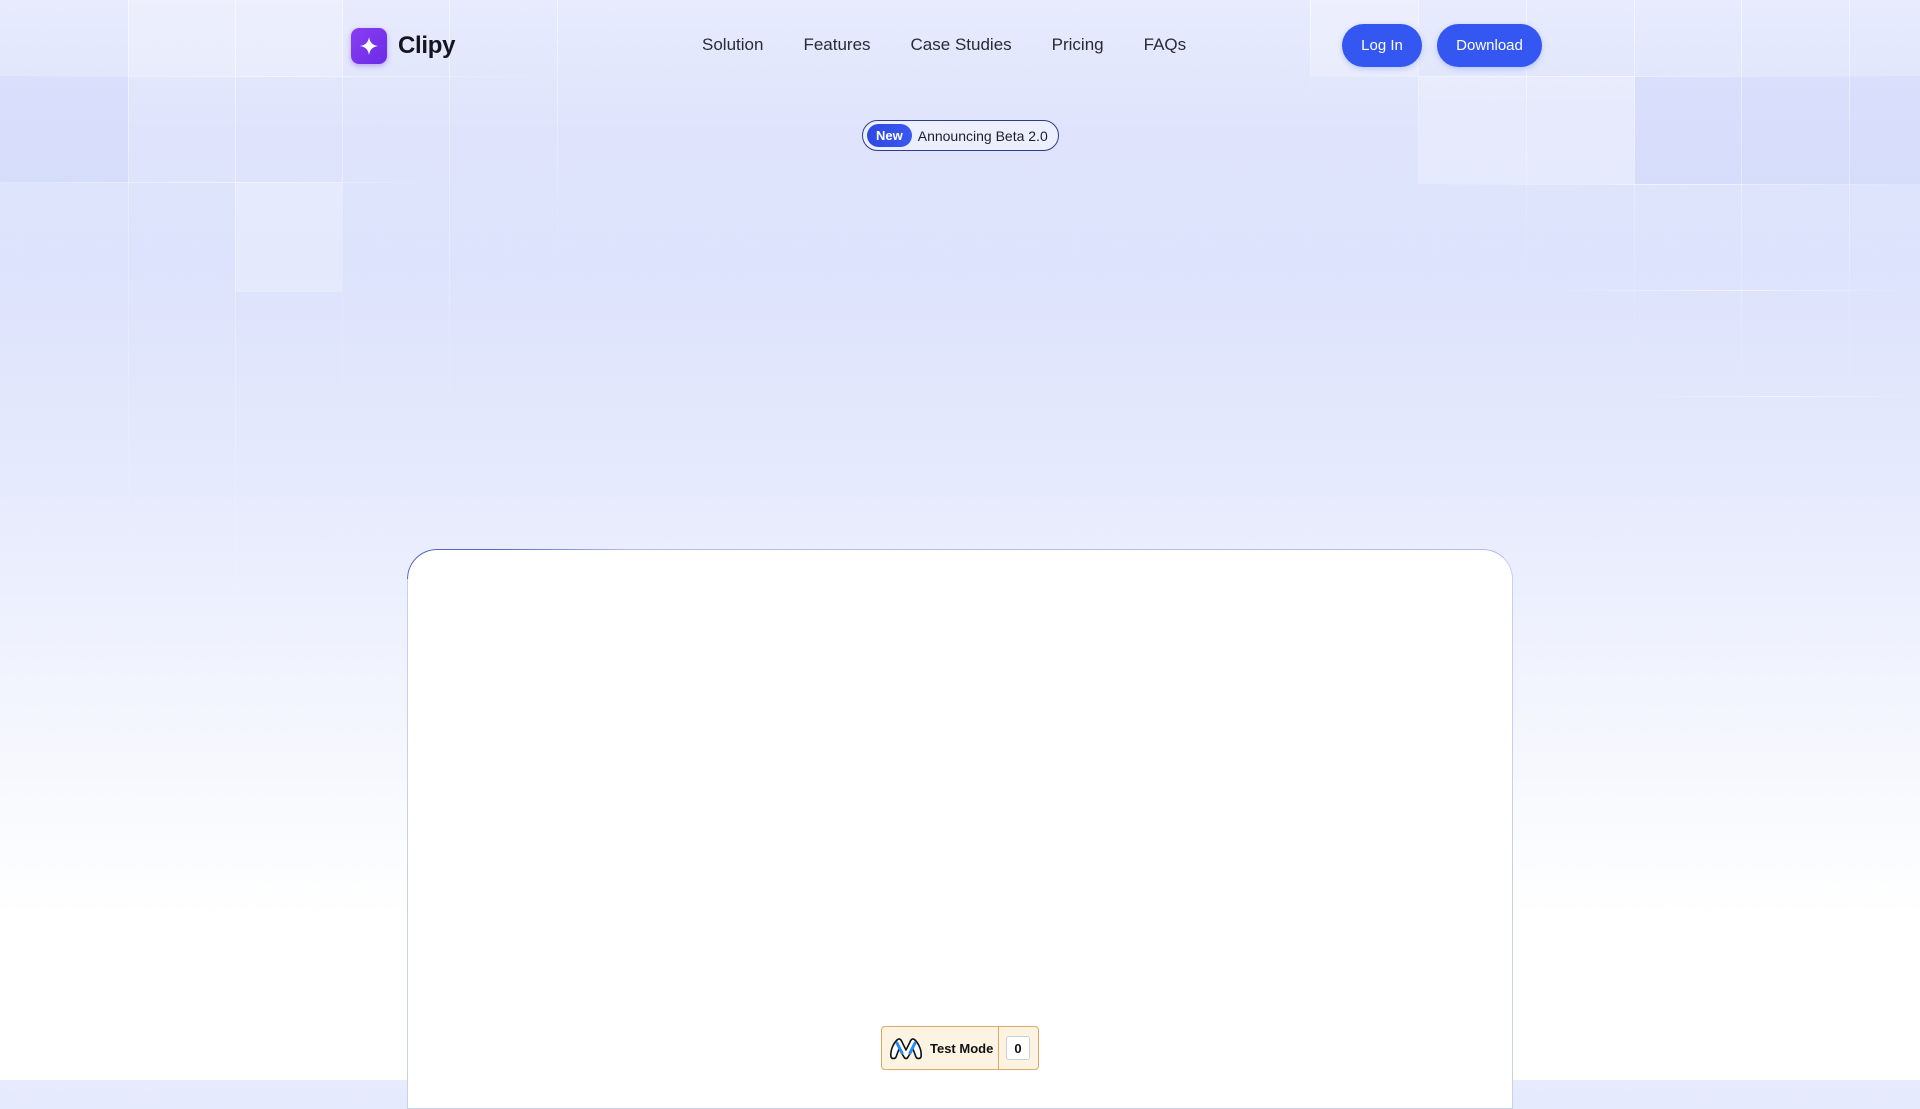 This screenshot has width=1920, height=1109. I want to click on new-badge: New, so click(889, 135).